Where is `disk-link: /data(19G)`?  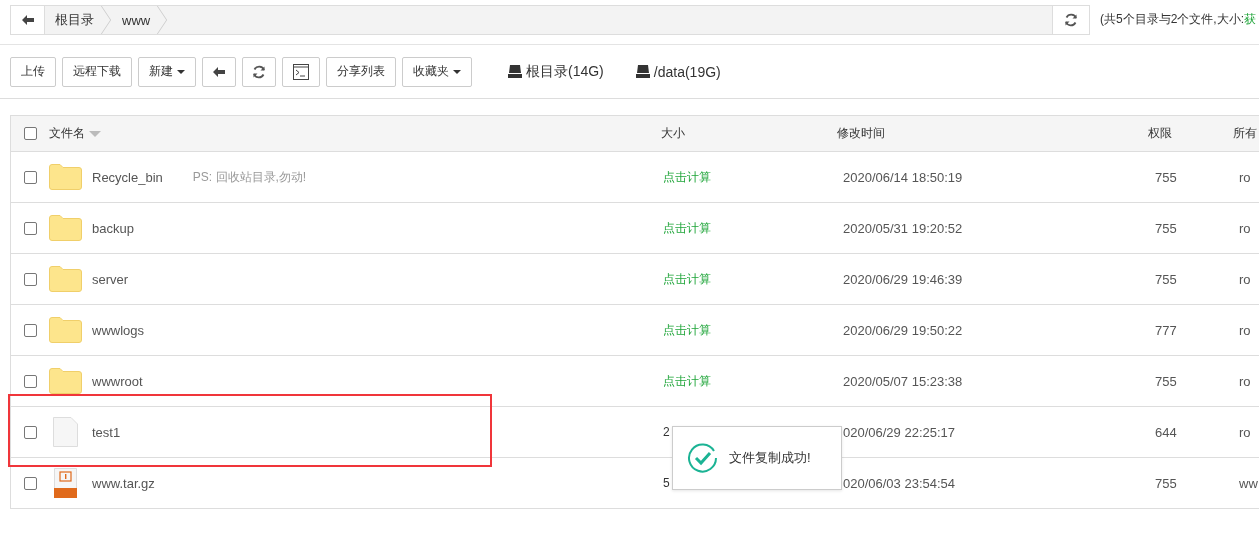 disk-link: /data(19G) is located at coordinates (687, 71).